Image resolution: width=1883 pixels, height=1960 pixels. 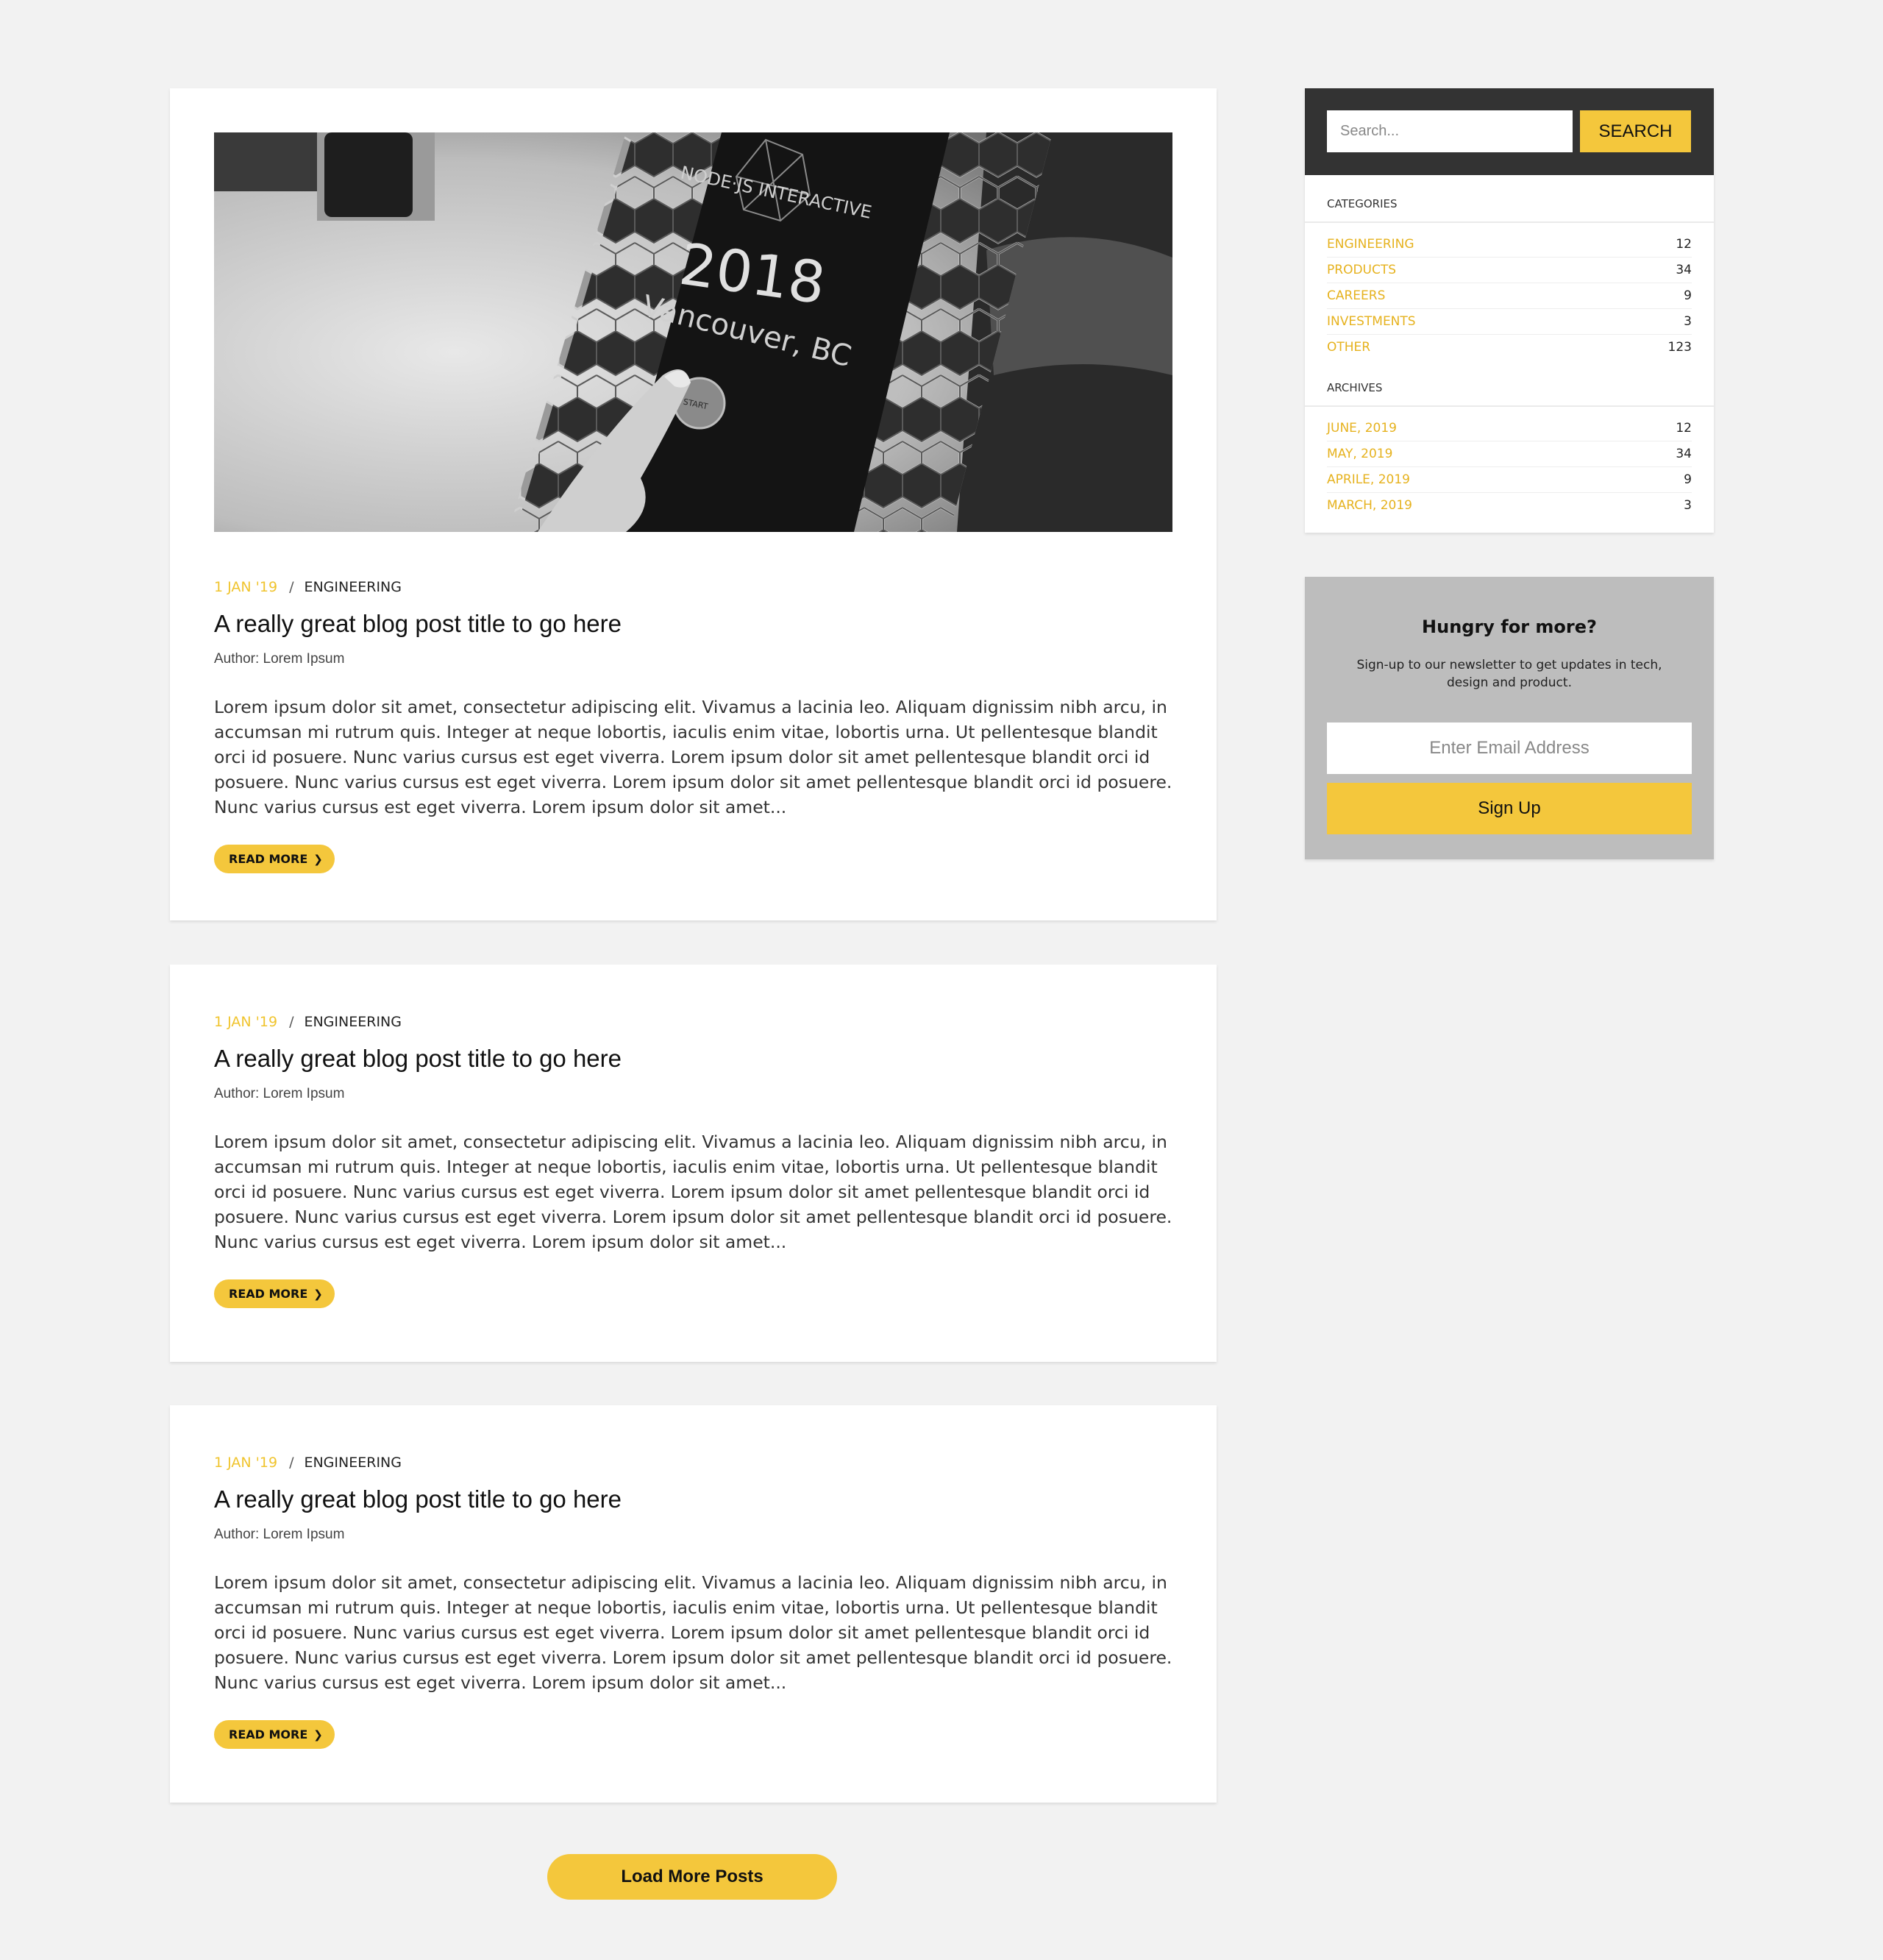 I want to click on category-label: OTHER, so click(x=1349, y=348).